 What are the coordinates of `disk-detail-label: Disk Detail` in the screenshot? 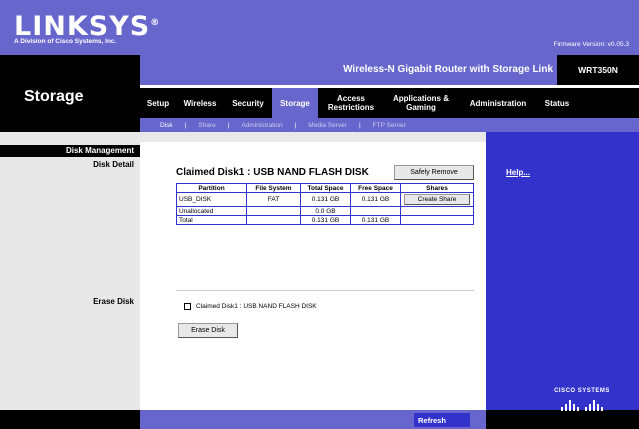 It's located at (113, 164).